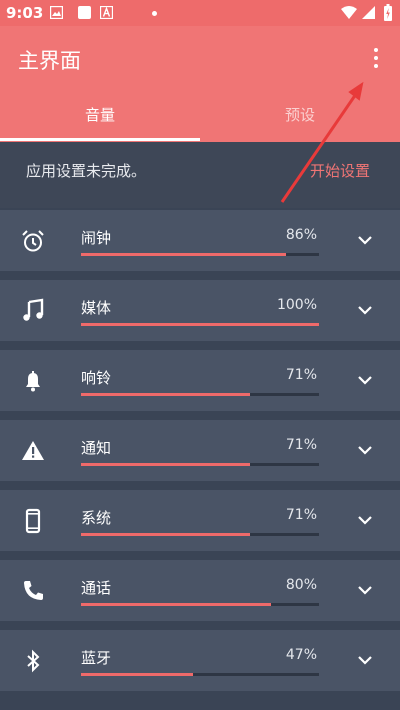 Image resolution: width=400 pixels, height=710 pixels. Describe the element at coordinates (96, 378) in the screenshot. I see `volume-row-label: 响铃` at that location.